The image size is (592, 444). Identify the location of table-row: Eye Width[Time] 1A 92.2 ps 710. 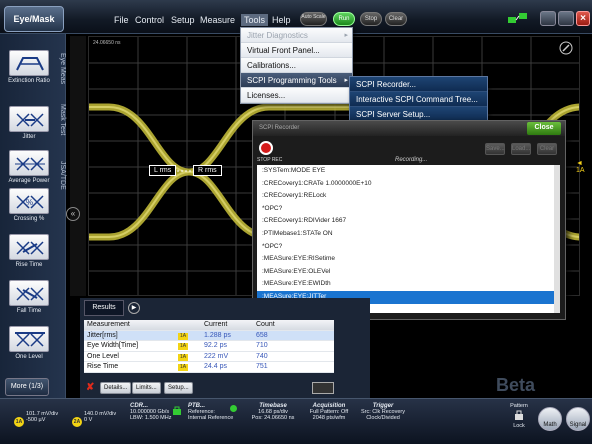
(209, 346).